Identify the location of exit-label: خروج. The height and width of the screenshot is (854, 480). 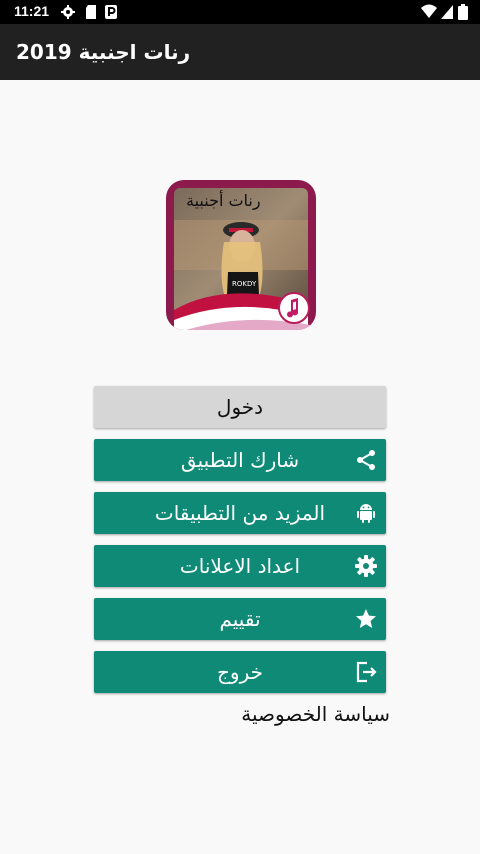
(240, 672).